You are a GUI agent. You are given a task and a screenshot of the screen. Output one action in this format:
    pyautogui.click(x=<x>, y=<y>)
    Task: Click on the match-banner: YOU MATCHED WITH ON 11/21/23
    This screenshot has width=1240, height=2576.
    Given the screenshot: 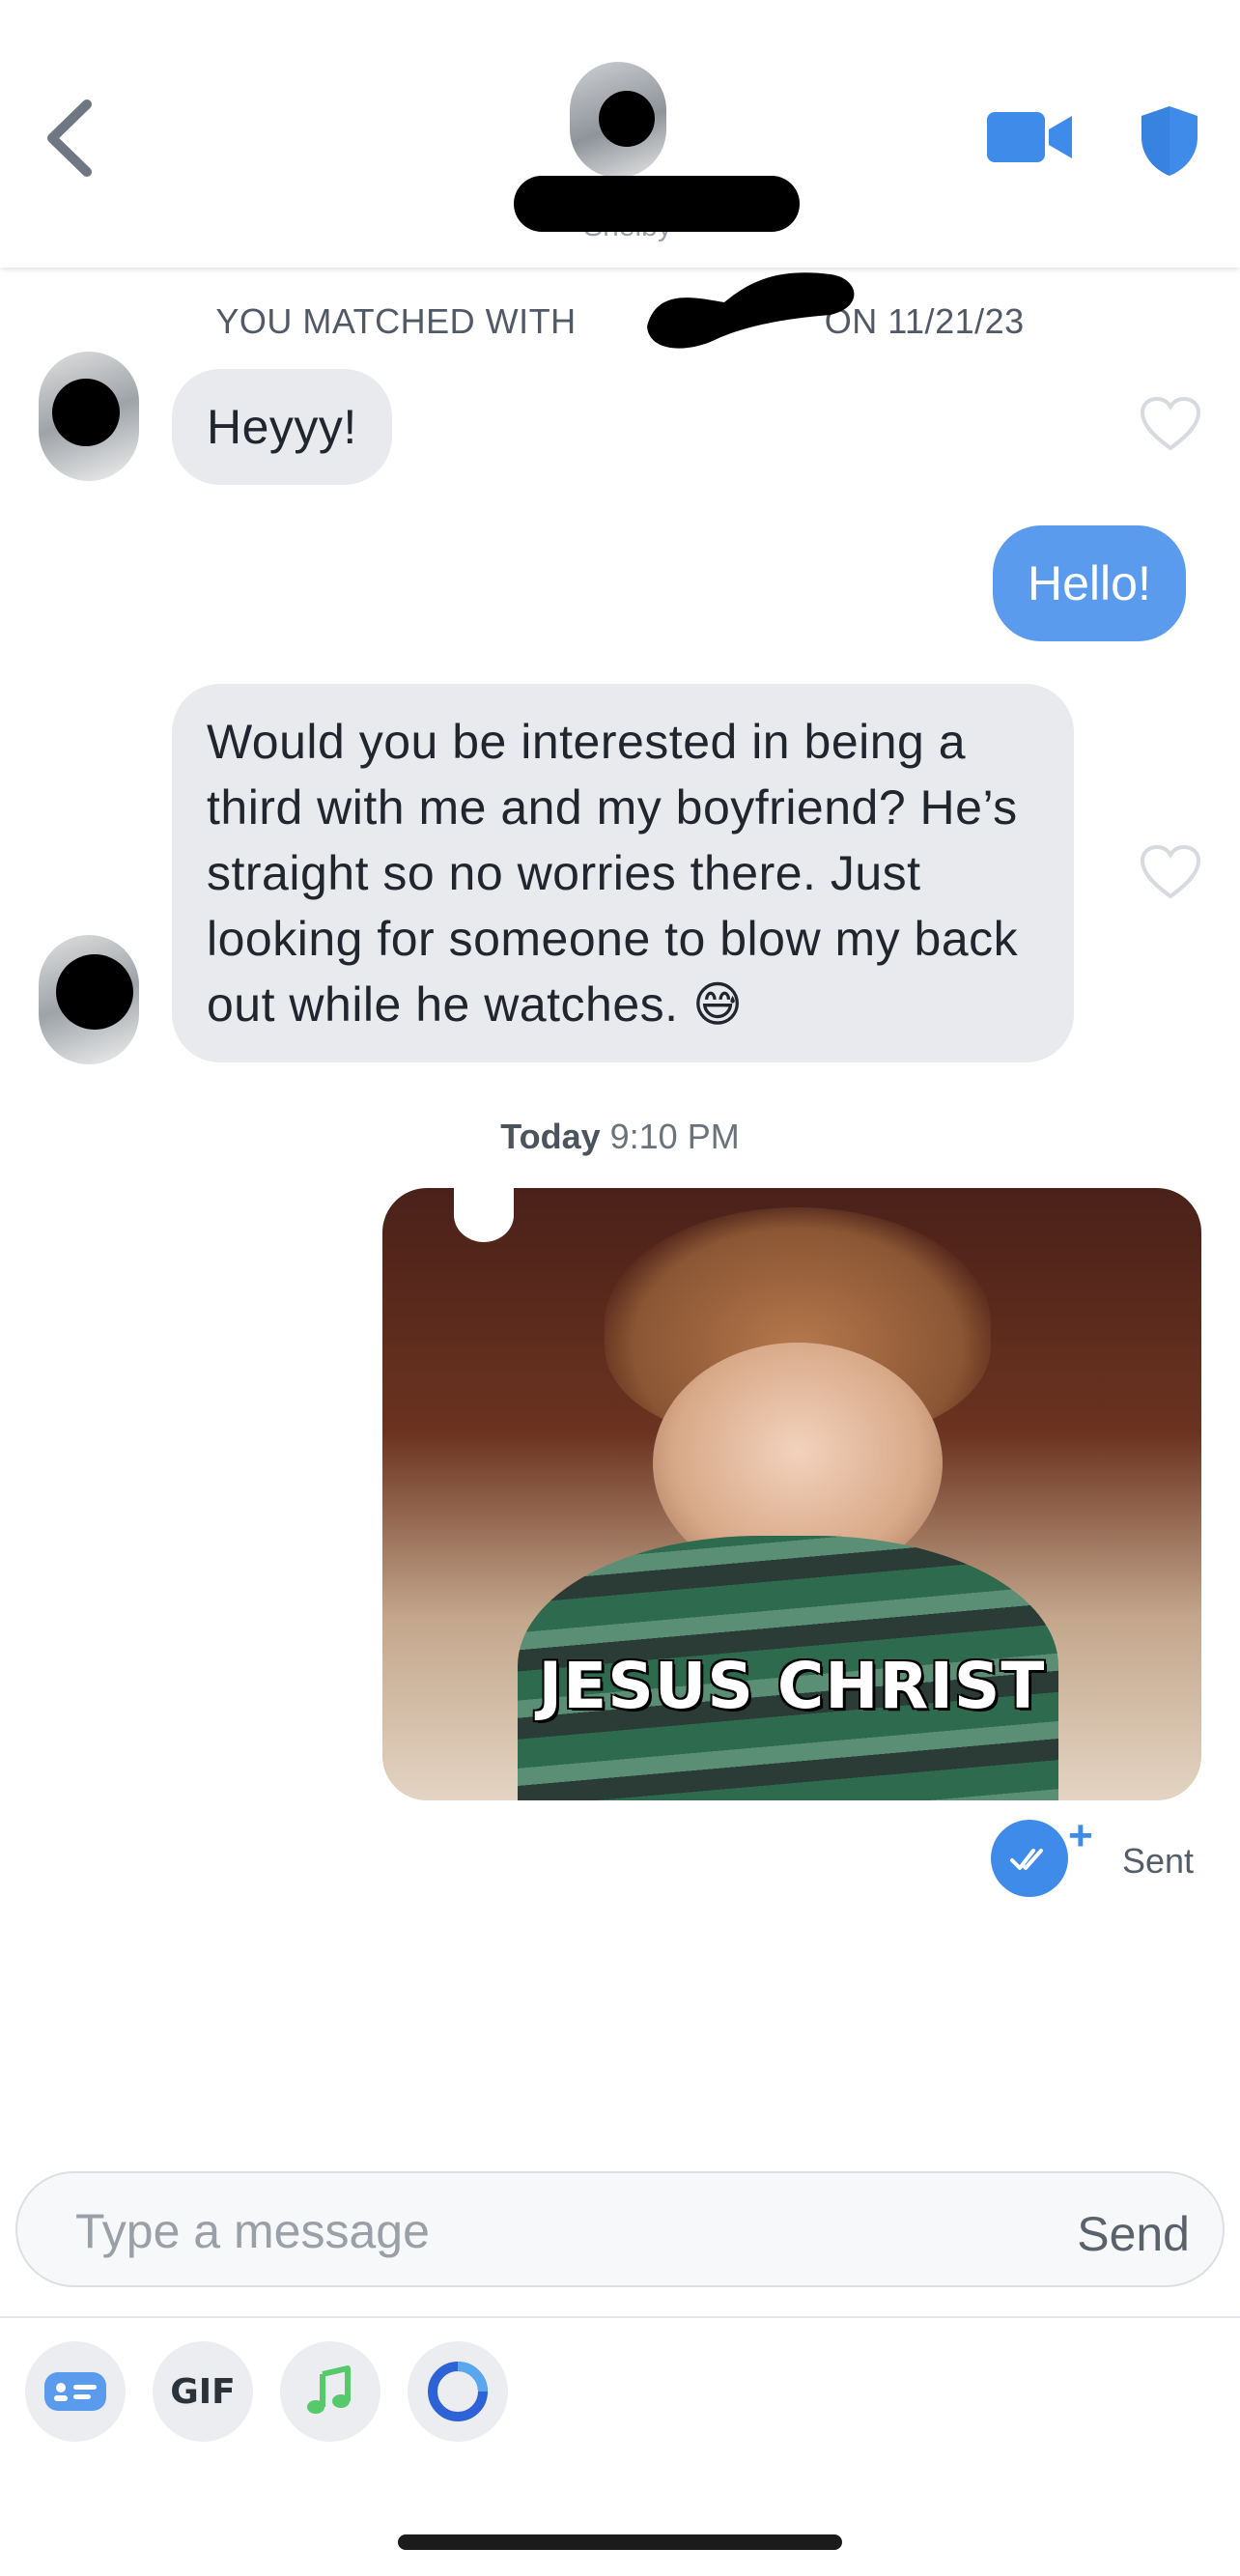 What is the action you would take?
    pyautogui.click(x=620, y=321)
    